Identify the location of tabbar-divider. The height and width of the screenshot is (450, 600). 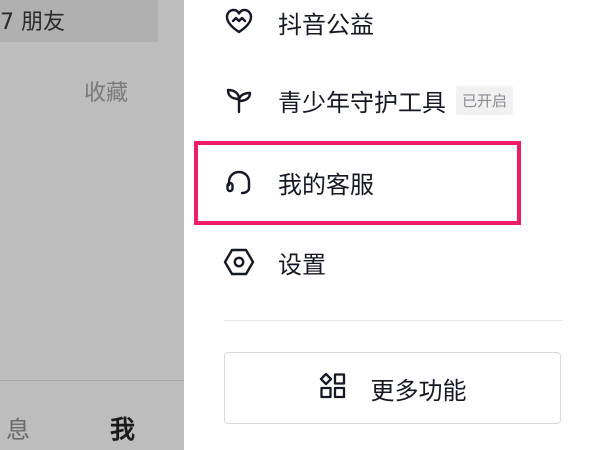
(92, 380).